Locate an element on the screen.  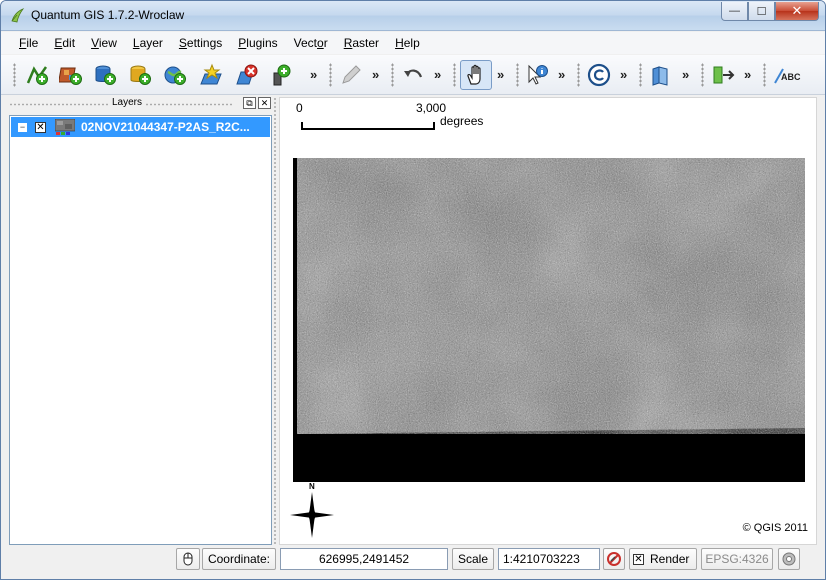
remove-layer-button is located at coordinates (247, 75).